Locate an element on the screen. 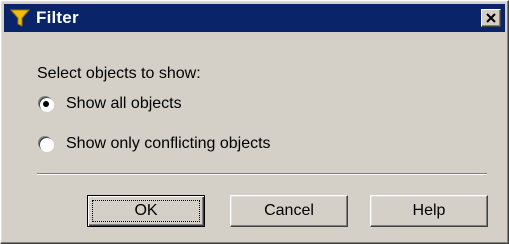  option-show-conflicting: Show only conflicting objects is located at coordinates (154, 144).